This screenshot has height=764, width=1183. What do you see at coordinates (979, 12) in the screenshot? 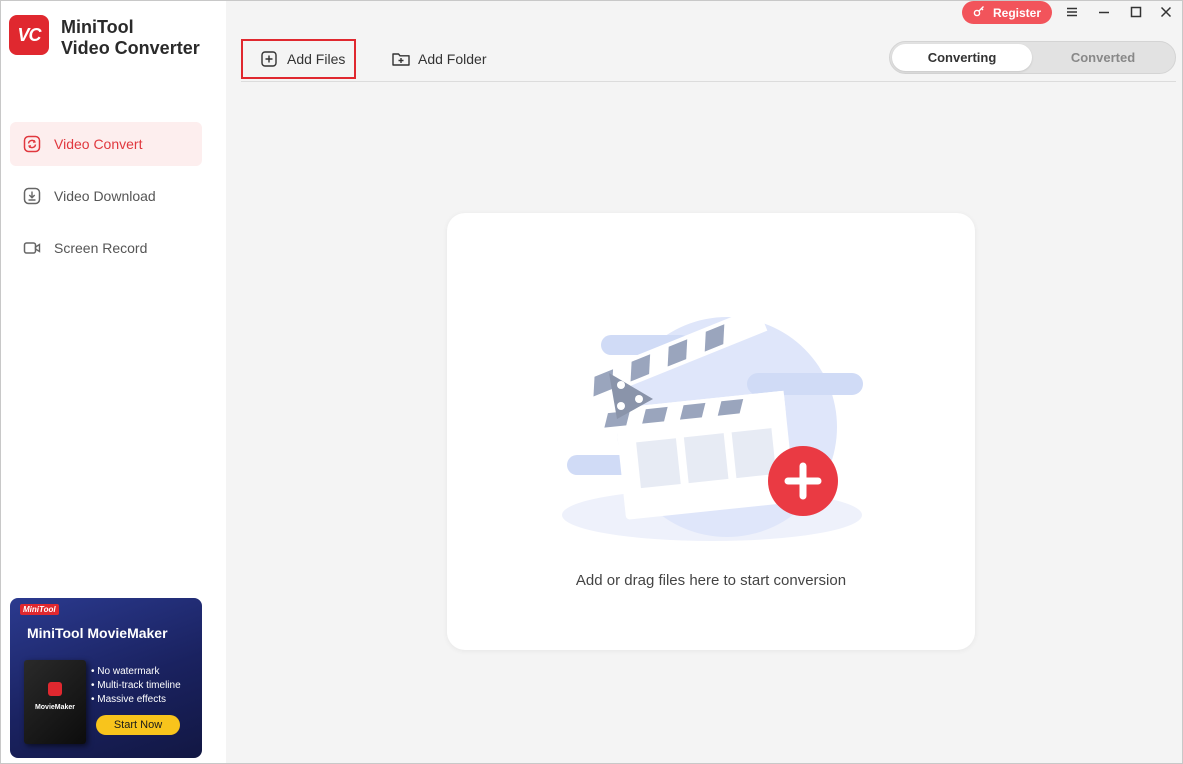
I see `key-icon` at bounding box center [979, 12].